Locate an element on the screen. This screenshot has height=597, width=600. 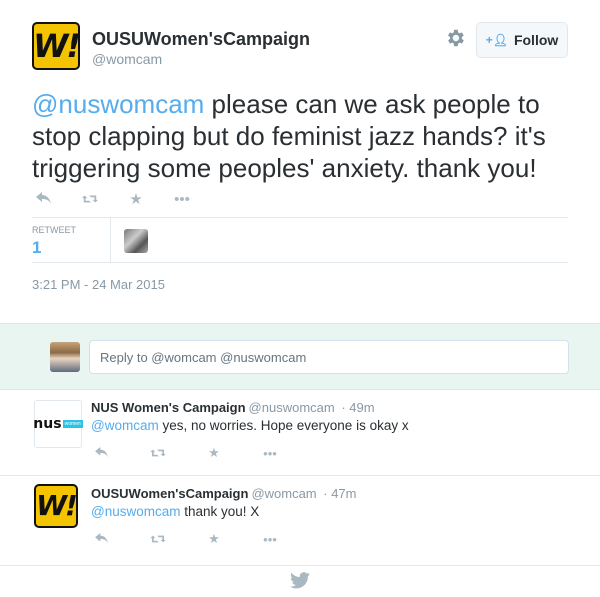
tweet-actions: ★ ••• is located at coordinates (113, 199).